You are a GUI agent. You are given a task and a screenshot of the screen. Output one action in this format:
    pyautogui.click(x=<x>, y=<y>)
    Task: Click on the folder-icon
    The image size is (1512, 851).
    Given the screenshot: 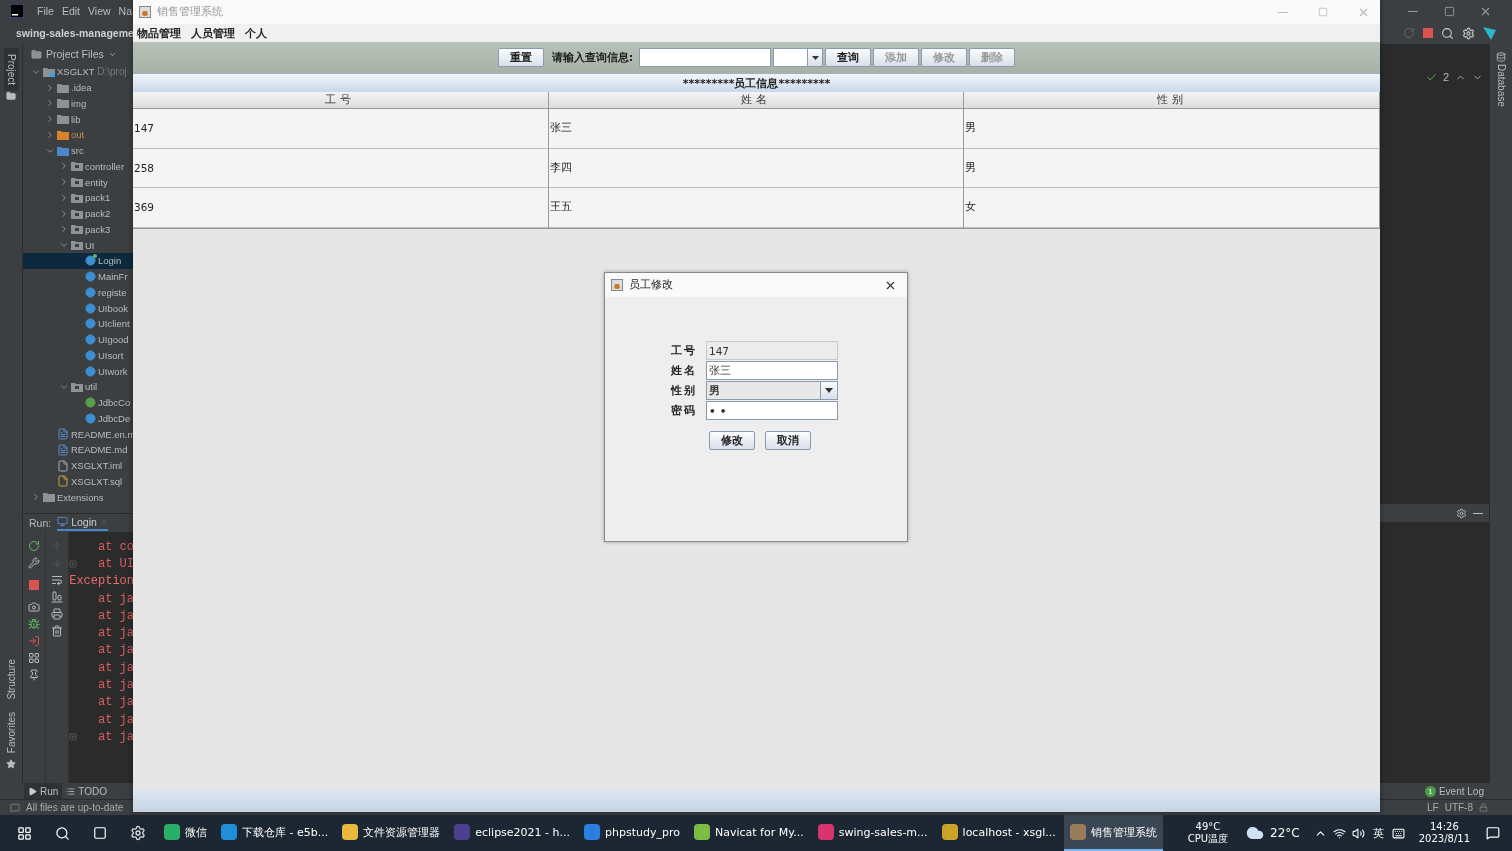 What is the action you would take?
    pyautogui.click(x=11, y=96)
    